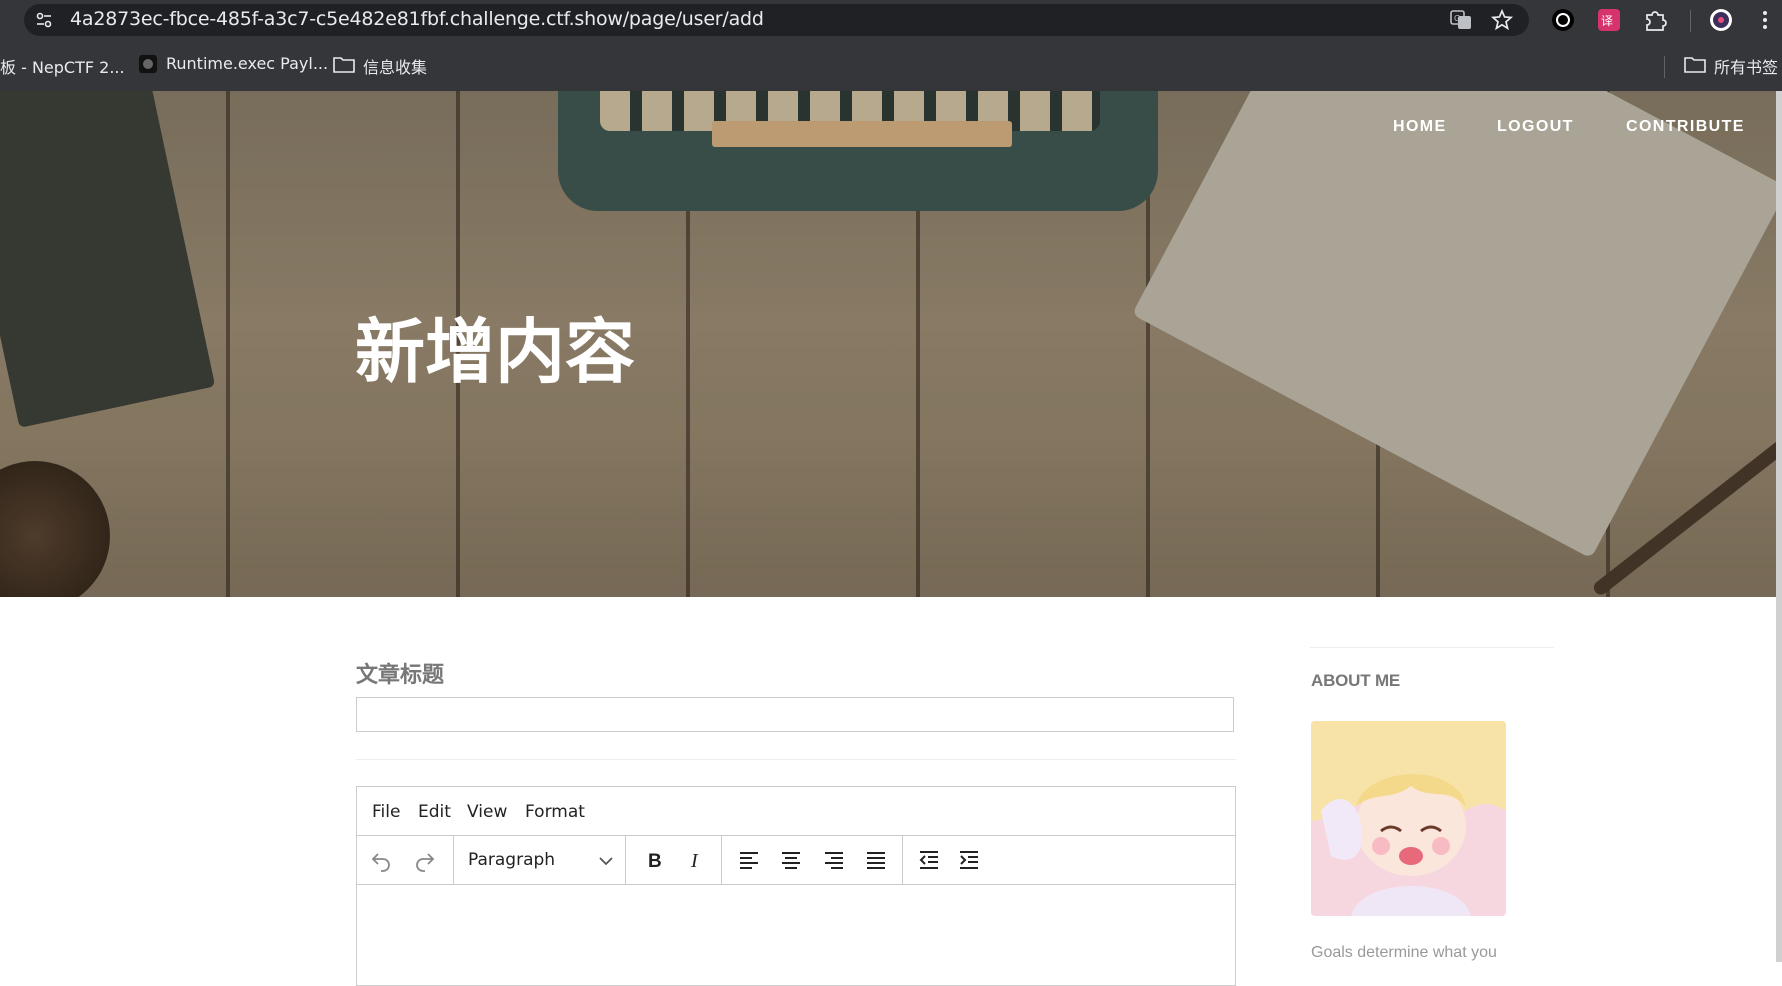 The width and height of the screenshot is (1782, 986). I want to click on outdent-icon, so click(929, 860).